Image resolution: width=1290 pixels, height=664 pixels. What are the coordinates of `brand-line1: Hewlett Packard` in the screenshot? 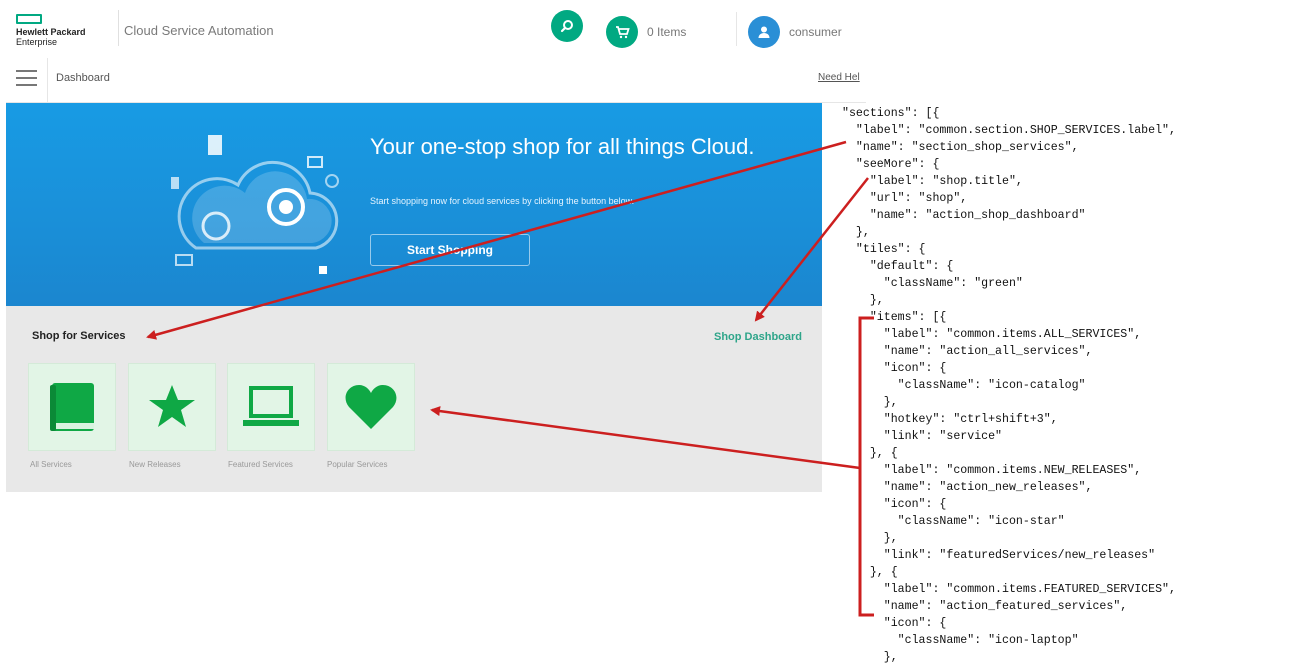 It's located at (51, 32).